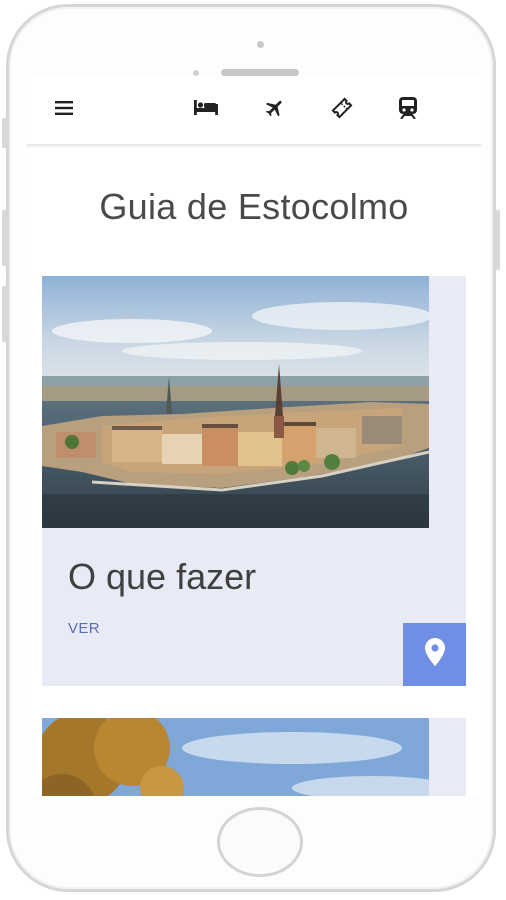 The width and height of the screenshot is (506, 900). Describe the element at coordinates (4, 133) in the screenshot. I see `phone-side-button` at that location.